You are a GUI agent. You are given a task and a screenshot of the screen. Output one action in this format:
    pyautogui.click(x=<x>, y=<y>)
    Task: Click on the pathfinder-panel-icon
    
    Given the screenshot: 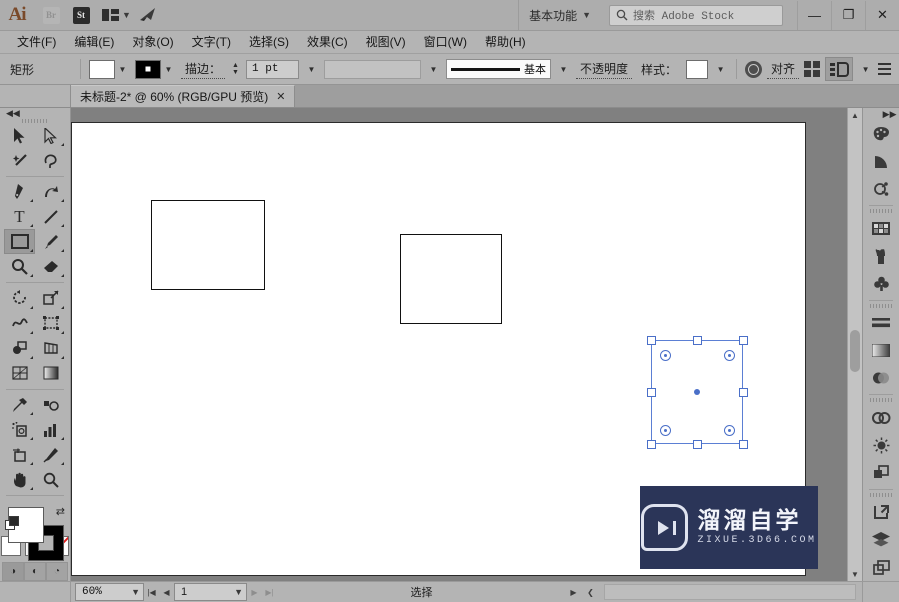 What is the action you would take?
    pyautogui.click(x=881, y=473)
    